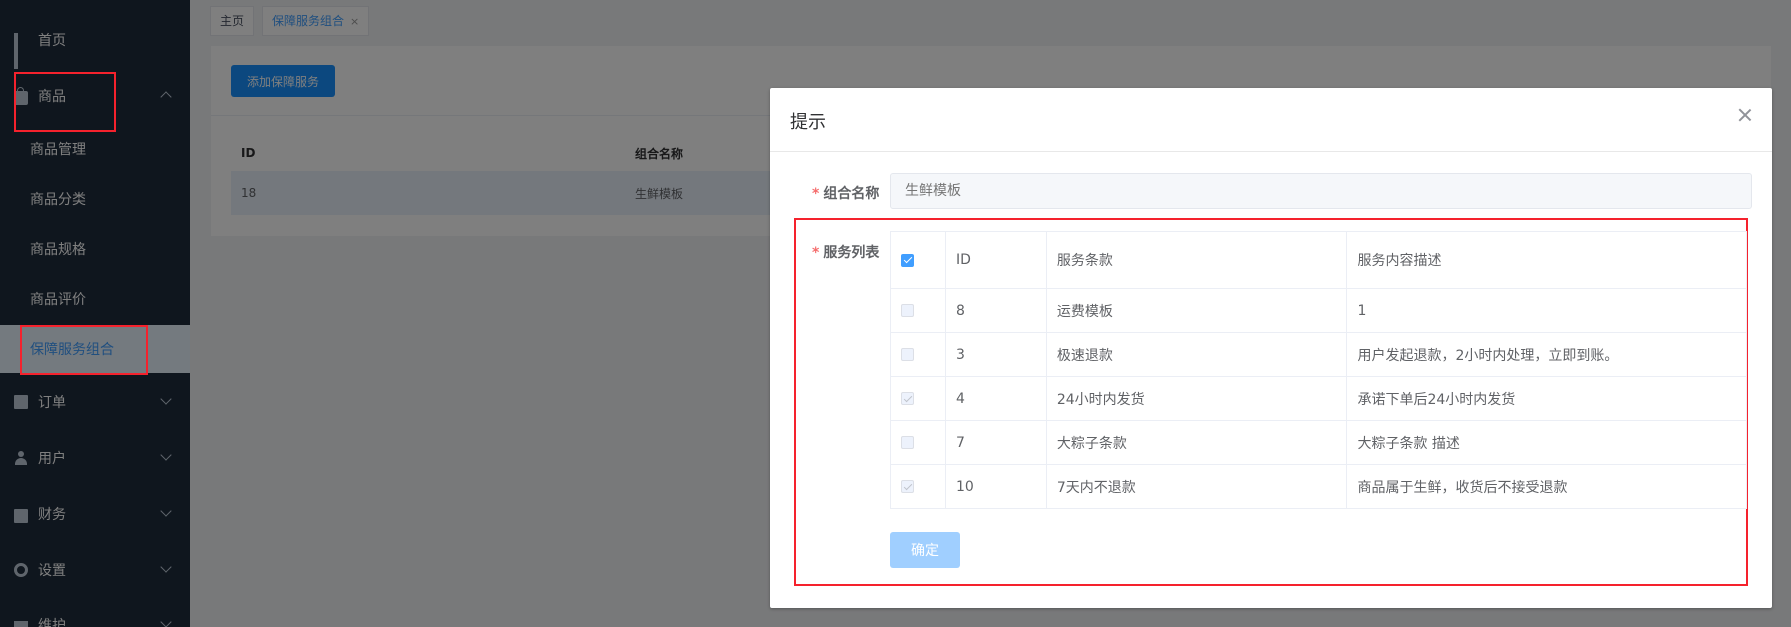 The width and height of the screenshot is (1791, 627). I want to click on table-row: 10 7天内不退款 商品属于生鲜，收货后不接受退款, so click(1318, 486).